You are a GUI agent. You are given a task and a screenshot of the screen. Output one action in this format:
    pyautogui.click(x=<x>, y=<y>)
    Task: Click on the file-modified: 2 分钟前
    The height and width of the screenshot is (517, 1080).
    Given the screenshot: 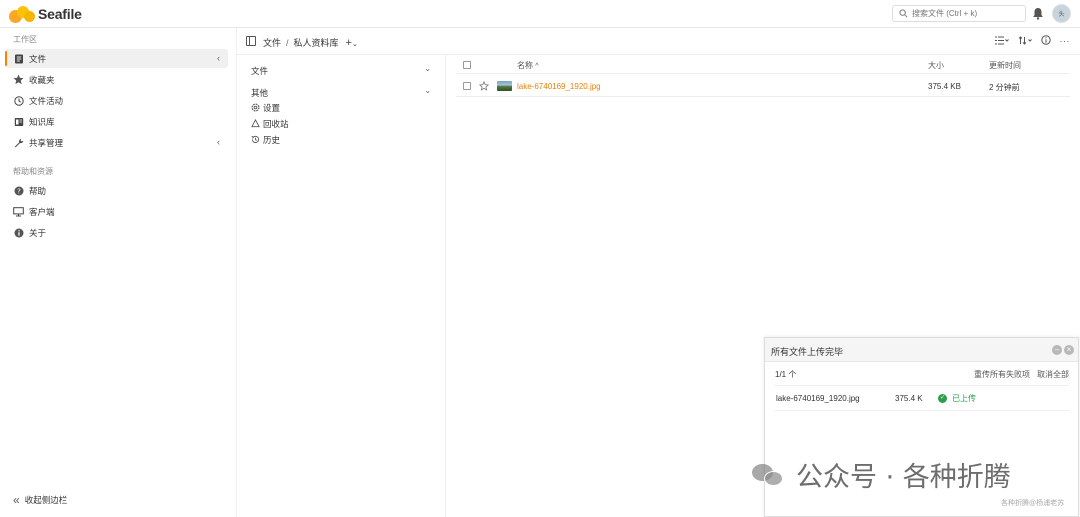 What is the action you would take?
    pyautogui.click(x=1004, y=87)
    